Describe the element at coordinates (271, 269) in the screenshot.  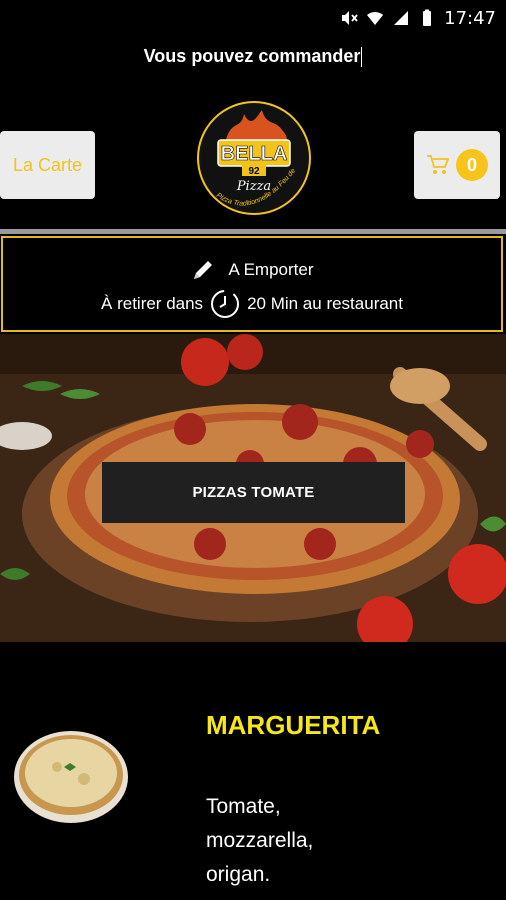
I see `order-mode-label: A Emporter` at that location.